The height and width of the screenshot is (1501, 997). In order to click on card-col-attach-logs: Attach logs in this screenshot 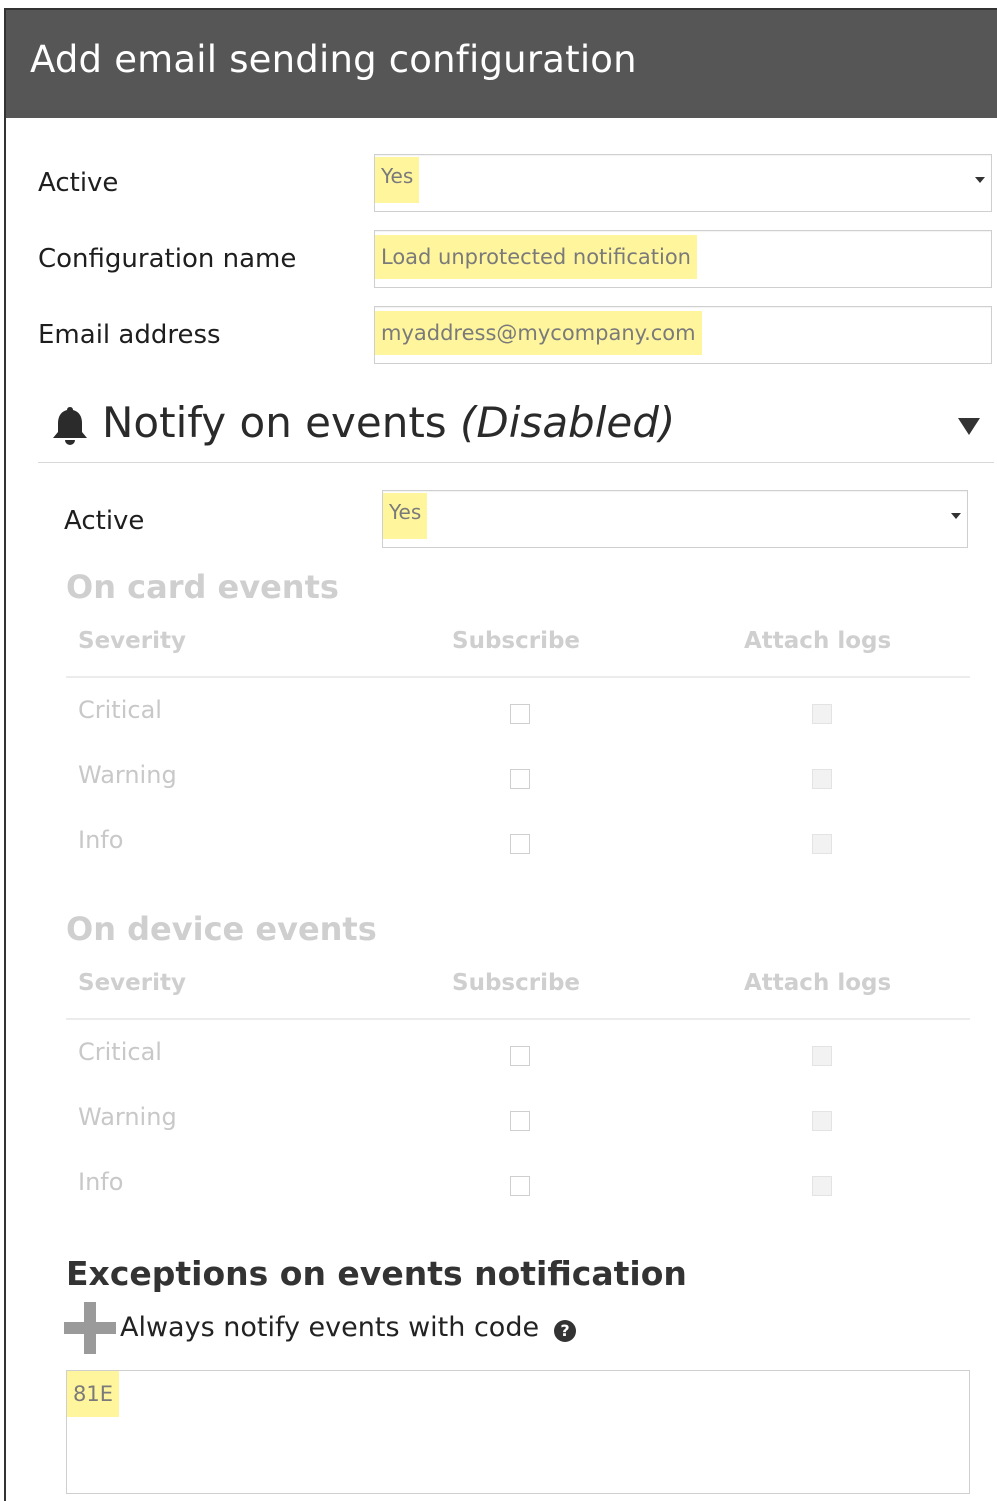, I will do `click(818, 641)`.